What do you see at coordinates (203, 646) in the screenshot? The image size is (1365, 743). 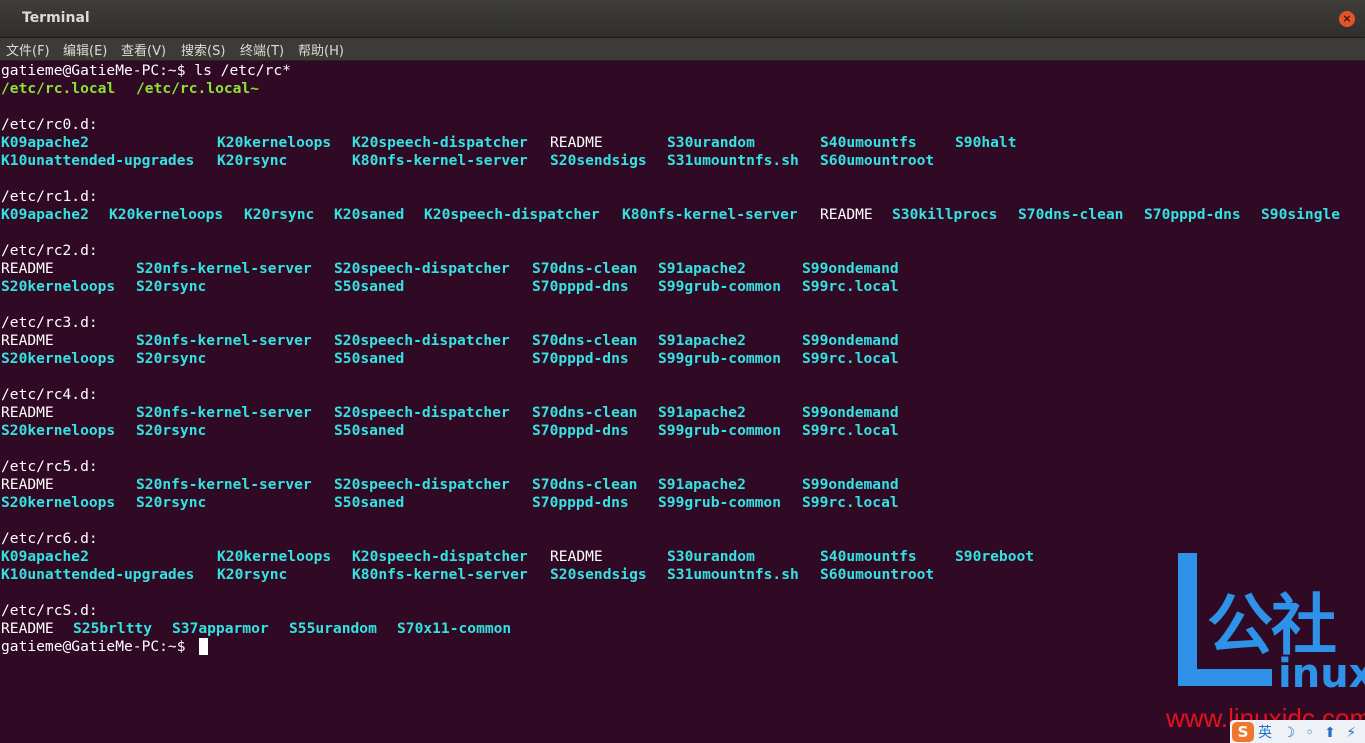 I see `terminal-cursor` at bounding box center [203, 646].